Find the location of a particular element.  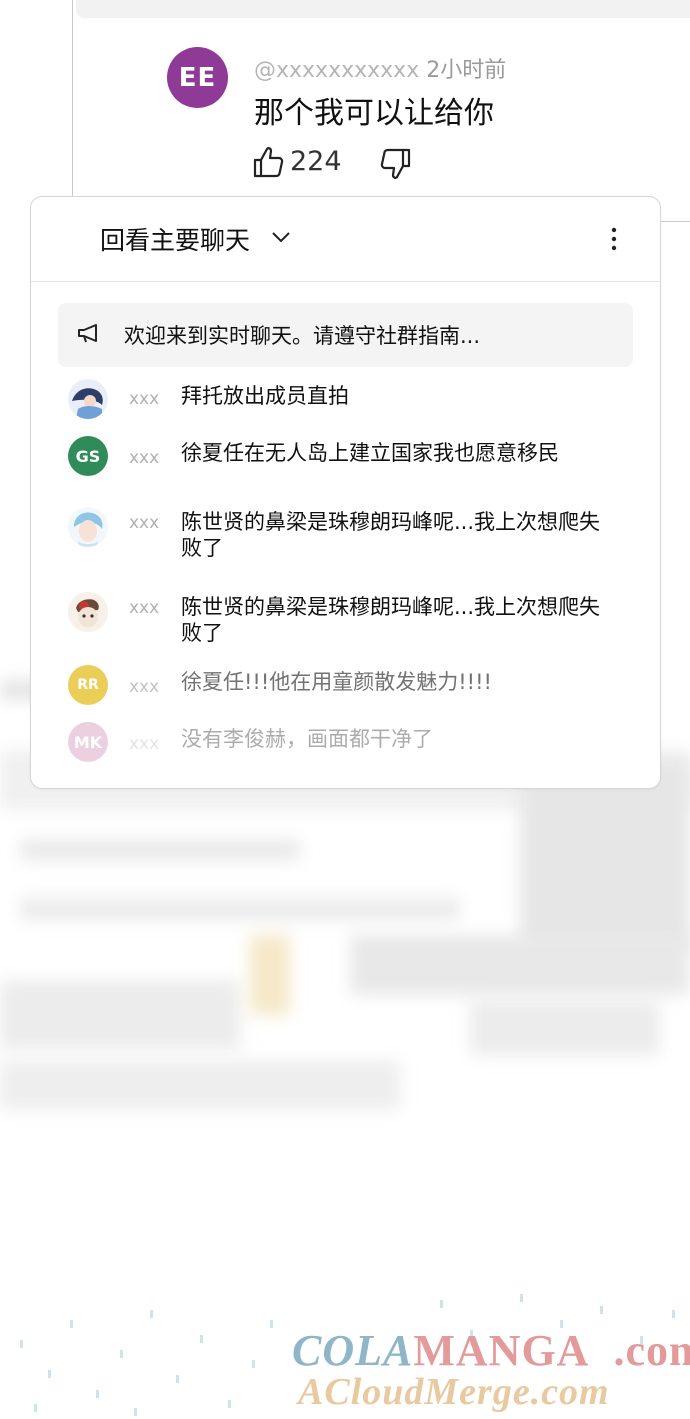

megaphone-icon is located at coordinates (87, 333).